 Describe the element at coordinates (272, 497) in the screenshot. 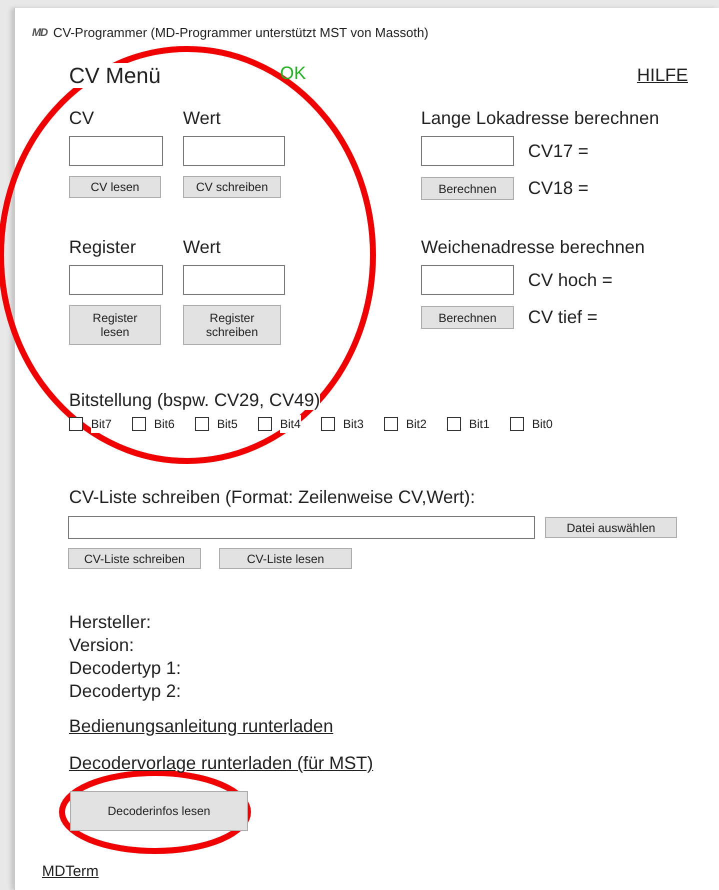

I see `section-title: CV-Liste schreiben (Format: Zeilenweise CV,Wert):` at that location.